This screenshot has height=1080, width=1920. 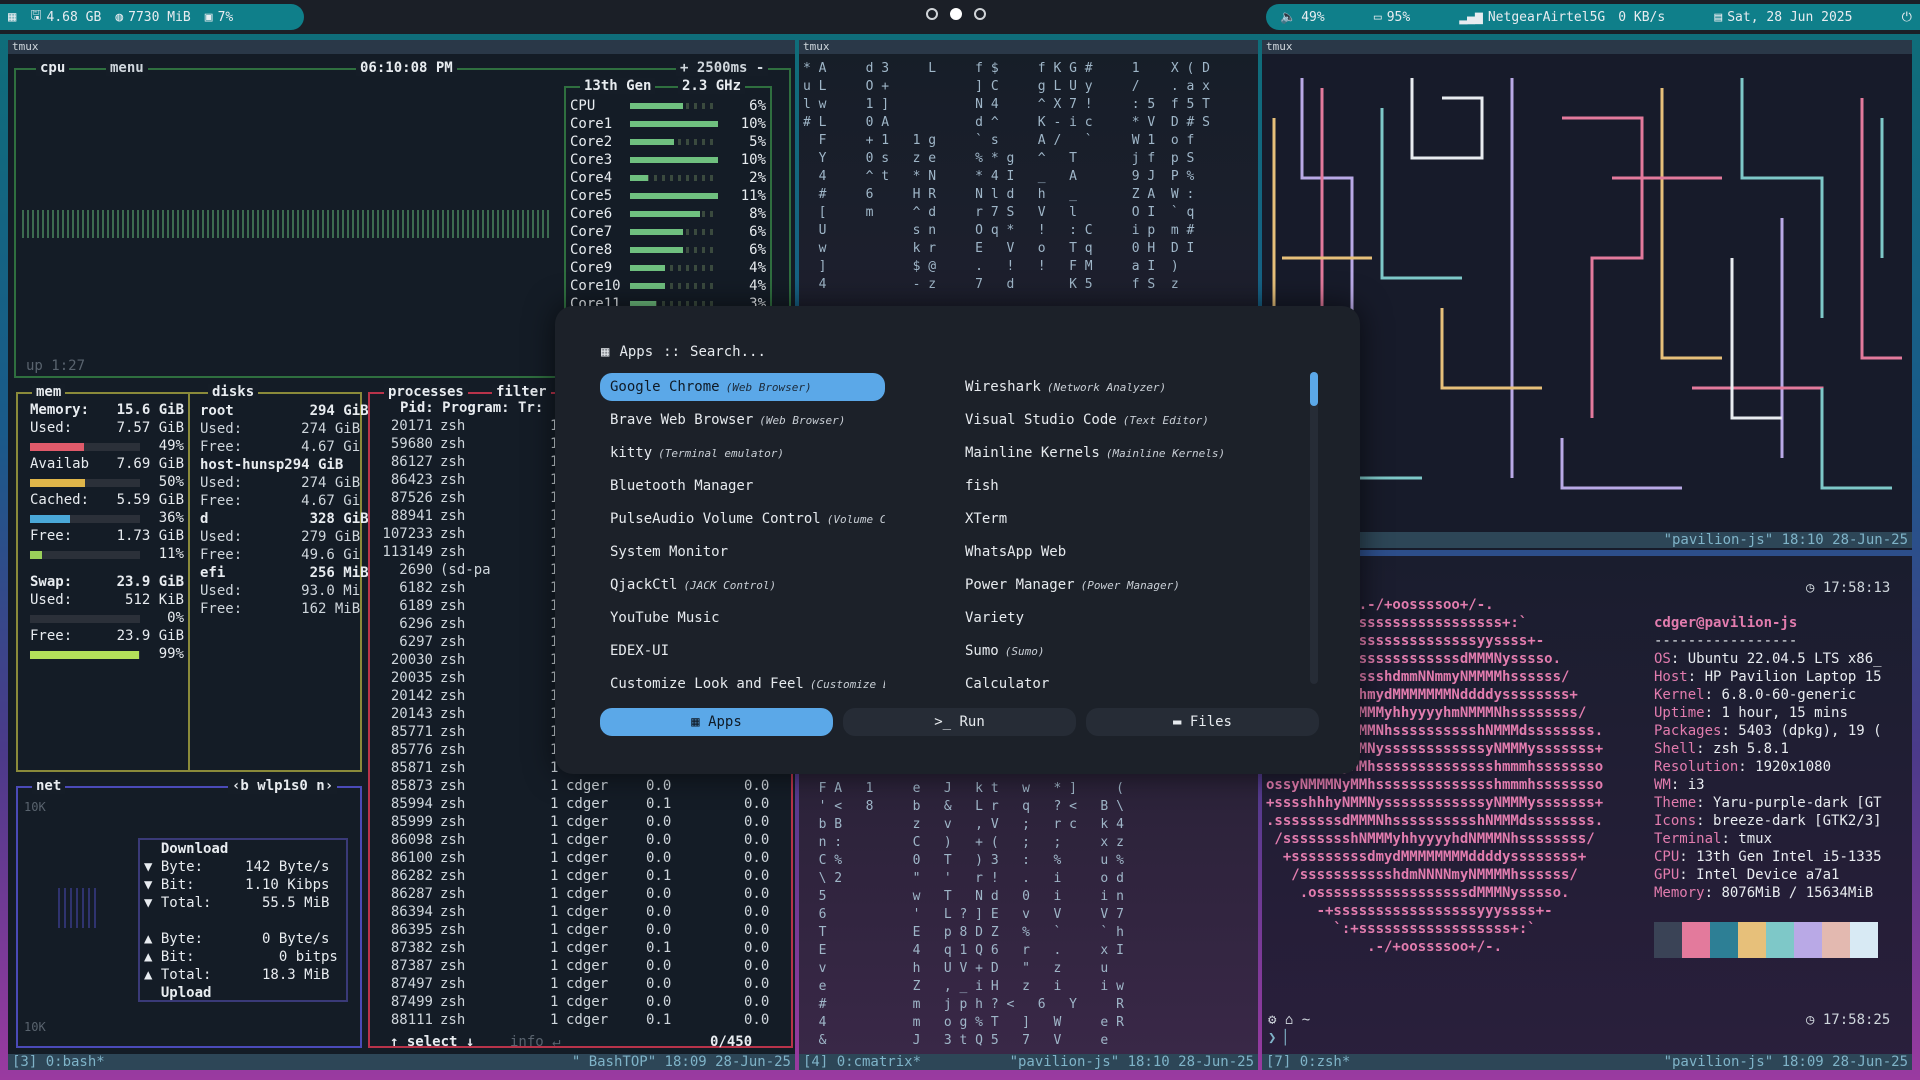 What do you see at coordinates (411, 822) in the screenshot?
I see `process-pid: 85999` at bounding box center [411, 822].